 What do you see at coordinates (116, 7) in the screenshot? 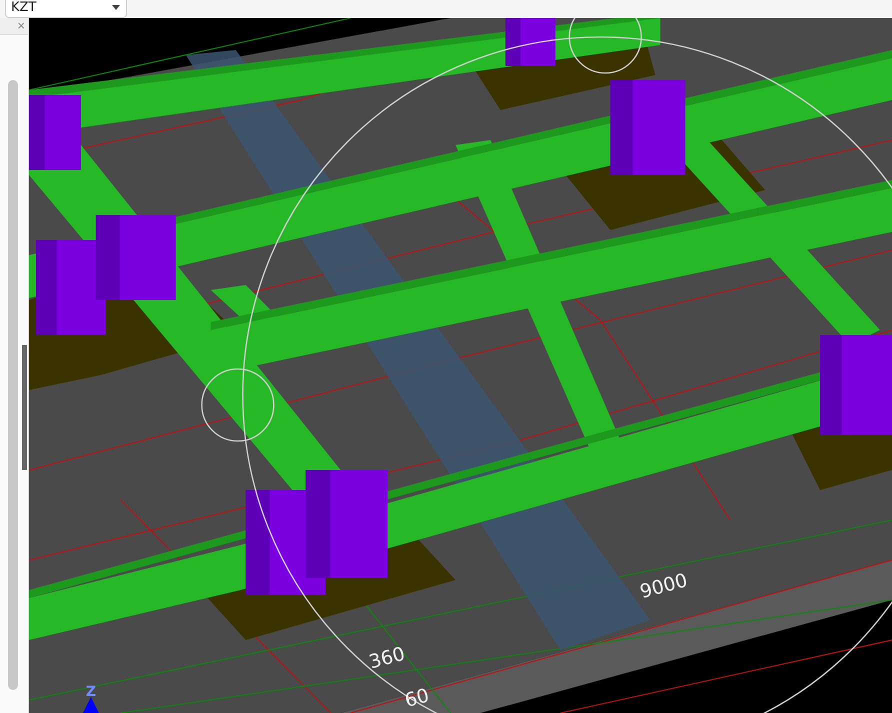
I see `caret-icon` at bounding box center [116, 7].